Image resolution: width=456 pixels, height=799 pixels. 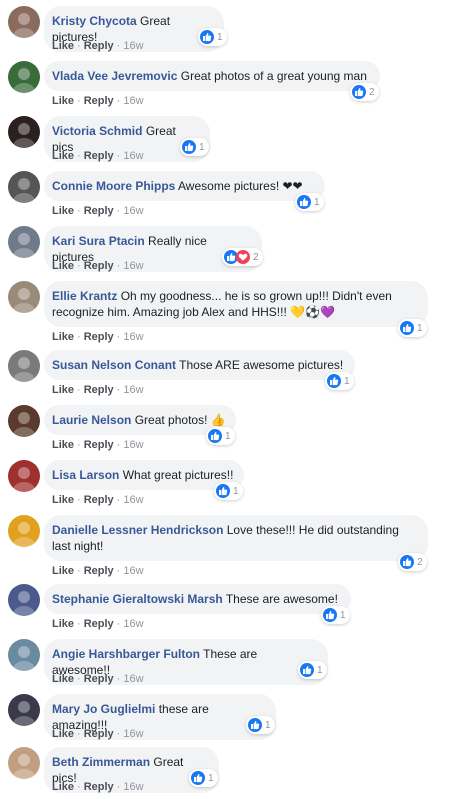 I want to click on reaction-count: 2, so click(x=420, y=562).